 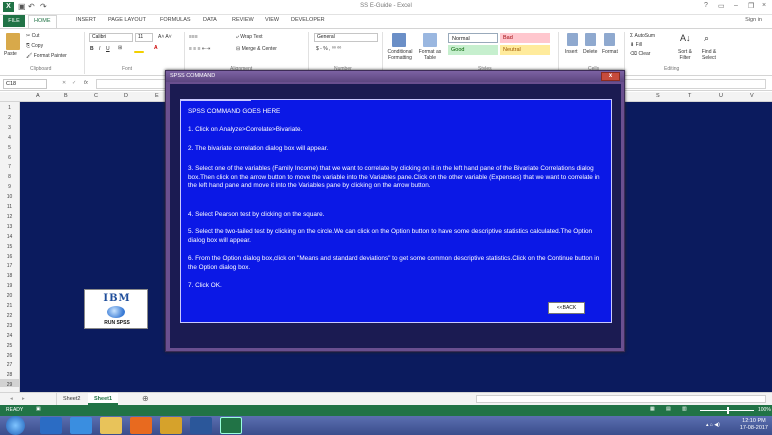 I want to click on row-header: 7, so click(x=9, y=167).